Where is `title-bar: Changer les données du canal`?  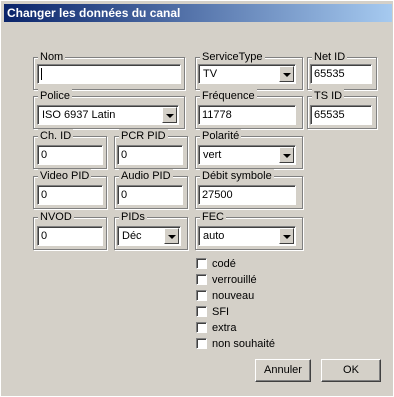
title-bar: Changer les données du canal is located at coordinates (198, 13).